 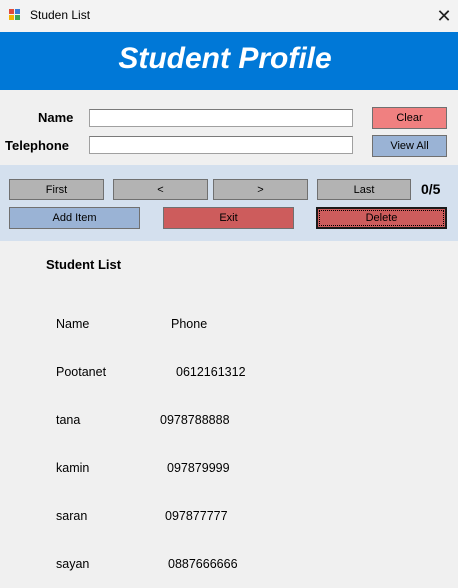 I want to click on list-item: kamin 097879999, so click(x=151, y=468).